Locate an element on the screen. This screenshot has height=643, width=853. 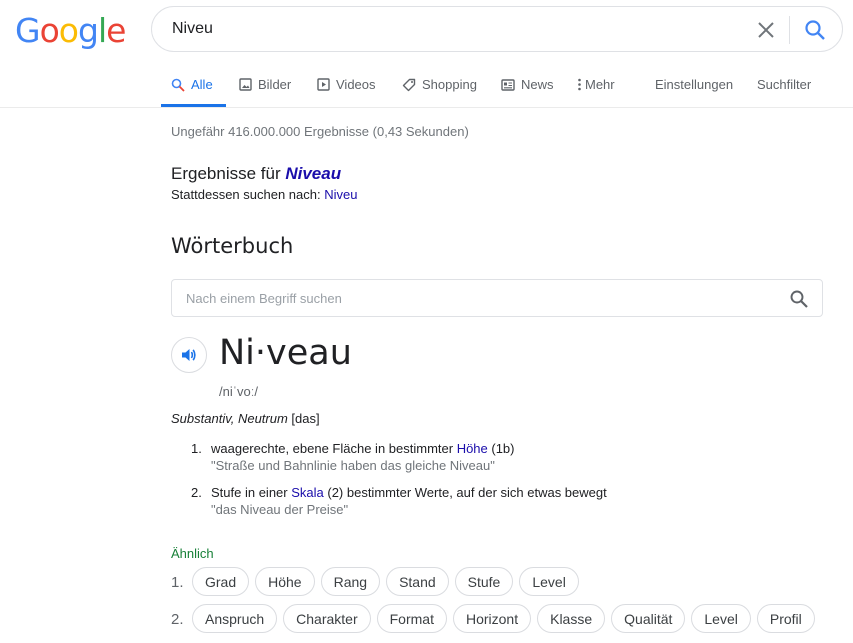
correction-prefix: Ergebnisse für is located at coordinates (228, 173).